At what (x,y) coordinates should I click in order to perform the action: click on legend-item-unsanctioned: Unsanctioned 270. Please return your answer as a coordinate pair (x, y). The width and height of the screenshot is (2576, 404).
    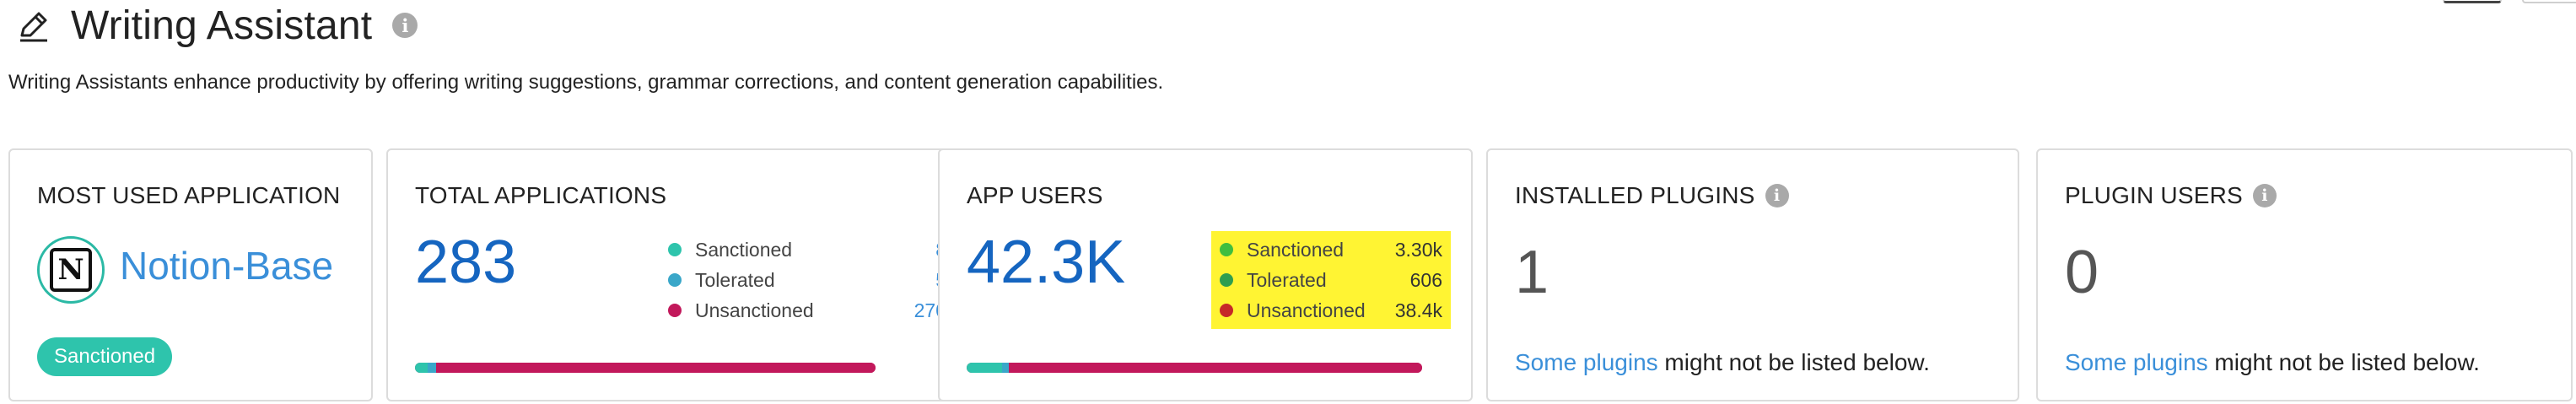
    Looking at the image, I should click on (807, 310).